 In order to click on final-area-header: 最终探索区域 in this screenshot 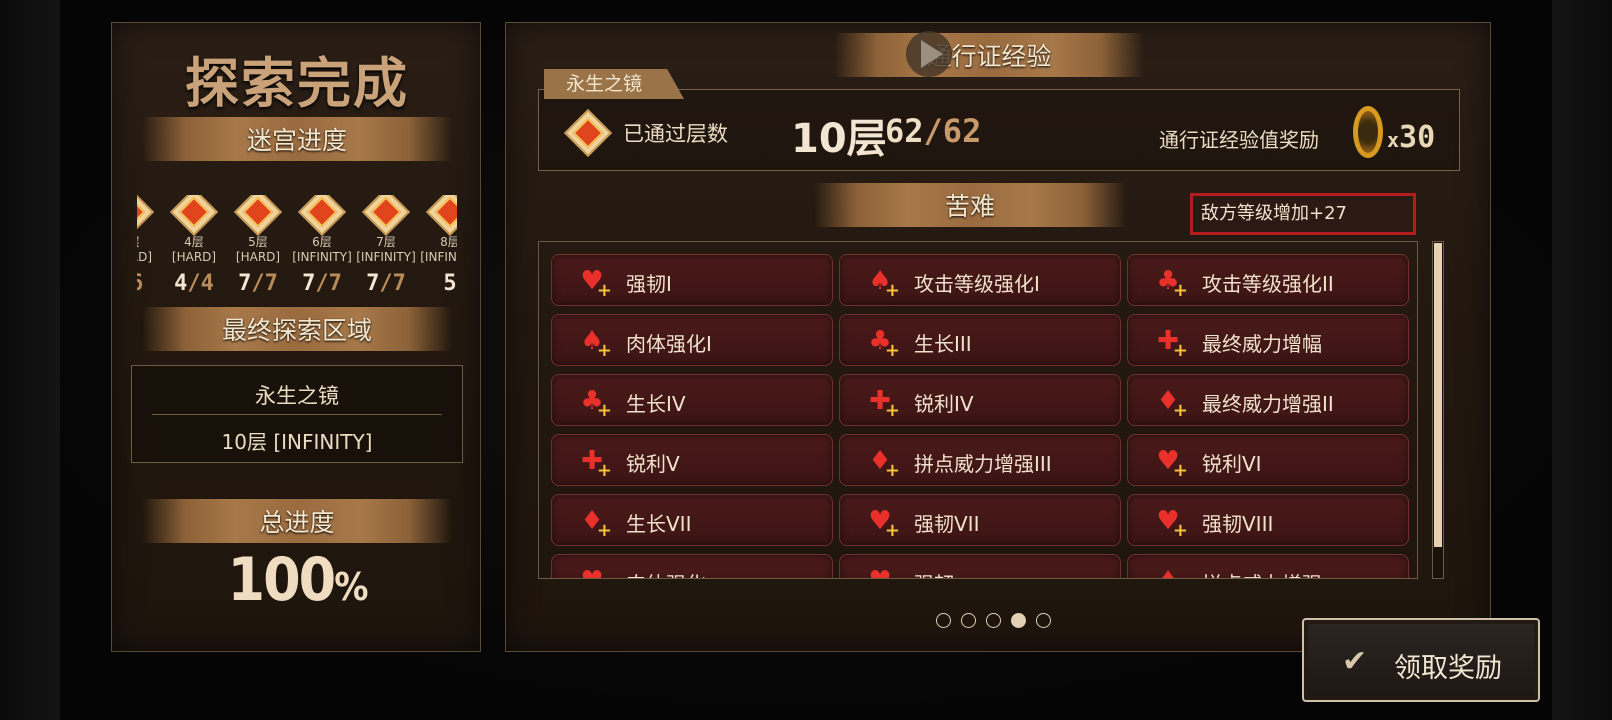, I will do `click(297, 329)`.